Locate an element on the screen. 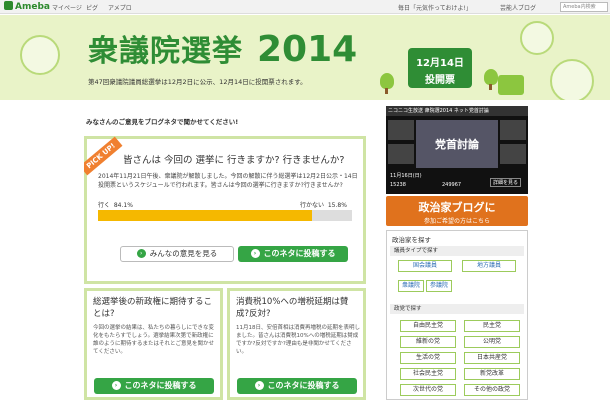 The width and height of the screenshot is (610, 400). video-count-1: 15238 is located at coordinates (398, 185).